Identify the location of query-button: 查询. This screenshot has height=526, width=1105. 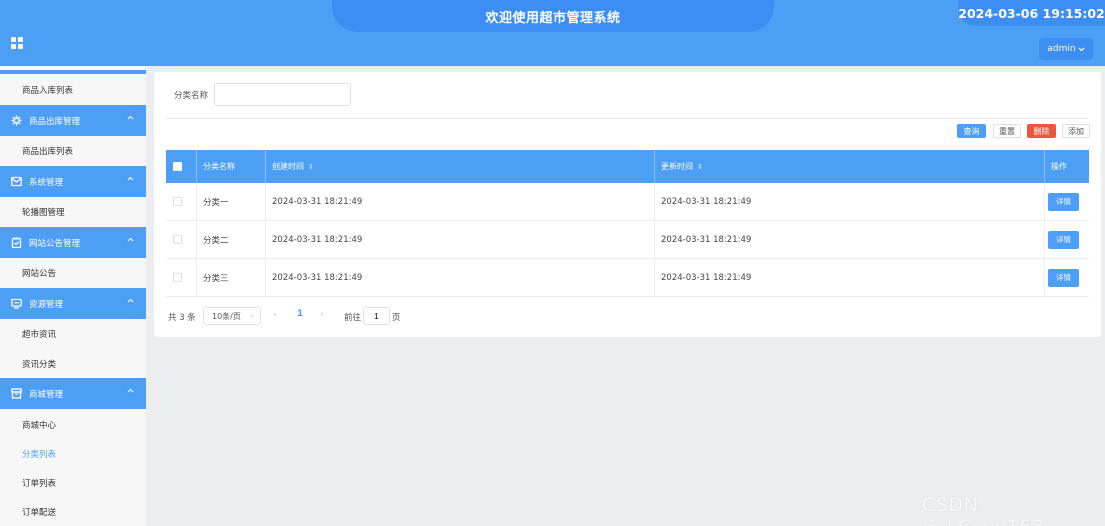
(971, 131).